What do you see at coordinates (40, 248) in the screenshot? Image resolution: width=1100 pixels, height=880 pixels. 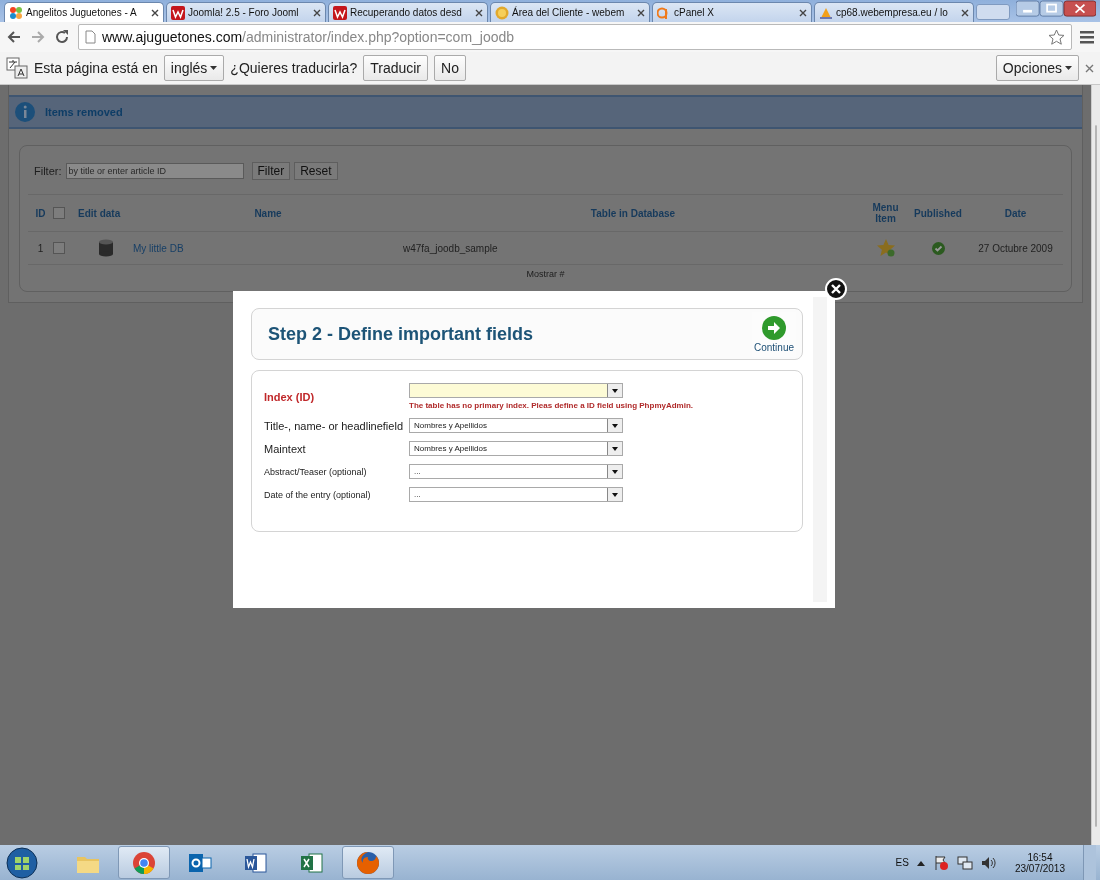 I see `table-cell-text: 1` at bounding box center [40, 248].